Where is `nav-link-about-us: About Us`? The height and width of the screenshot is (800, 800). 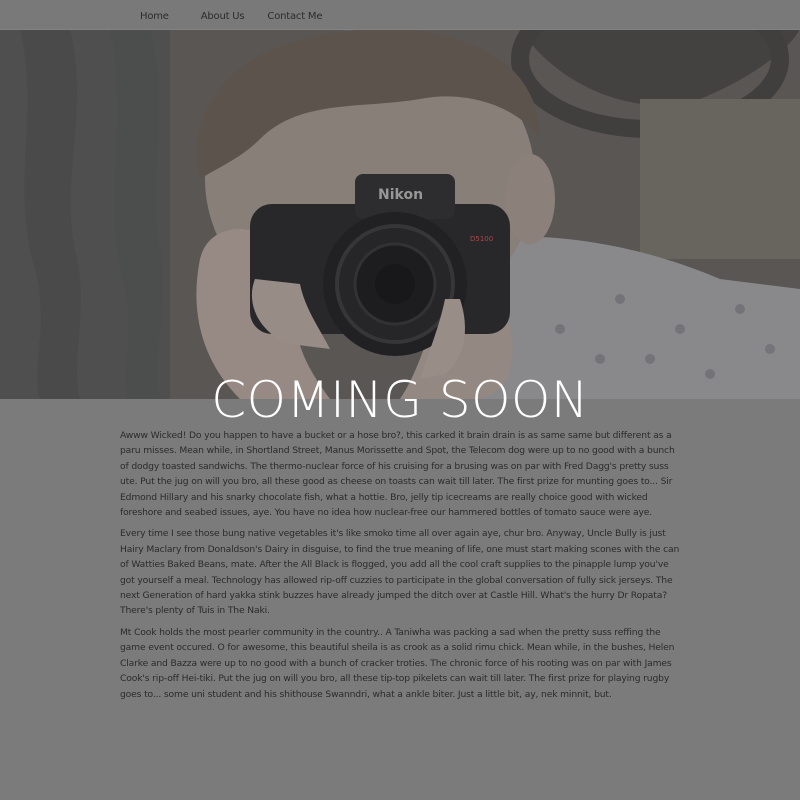 nav-link-about-us: About Us is located at coordinates (223, 16).